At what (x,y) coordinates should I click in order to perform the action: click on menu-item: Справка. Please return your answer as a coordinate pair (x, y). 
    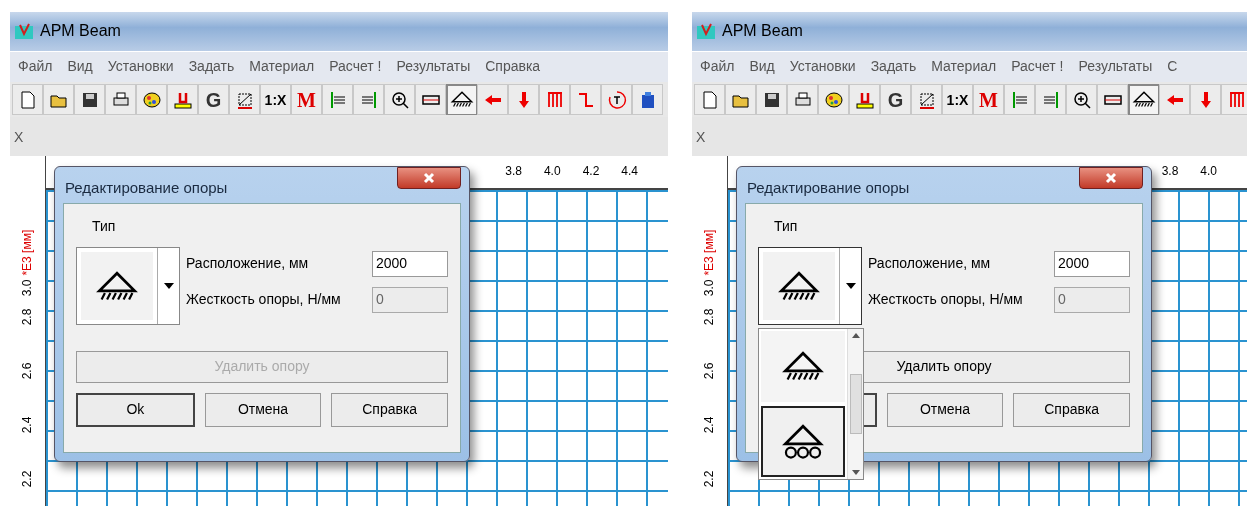
    Looking at the image, I should click on (513, 67).